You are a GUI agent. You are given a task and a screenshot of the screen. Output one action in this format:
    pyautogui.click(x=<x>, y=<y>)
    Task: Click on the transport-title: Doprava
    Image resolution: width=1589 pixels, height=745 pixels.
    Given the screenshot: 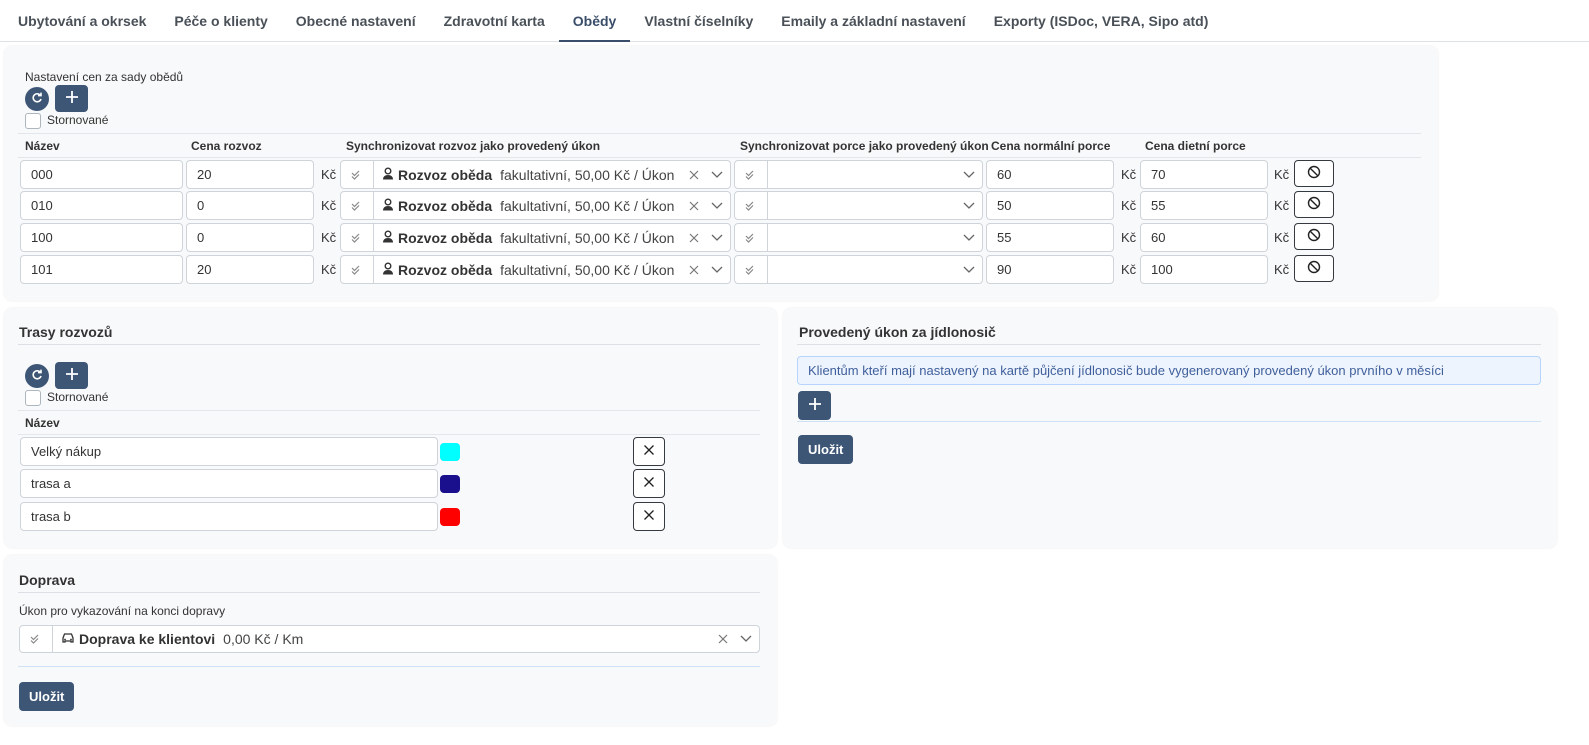 What is the action you would take?
    pyautogui.click(x=47, y=580)
    